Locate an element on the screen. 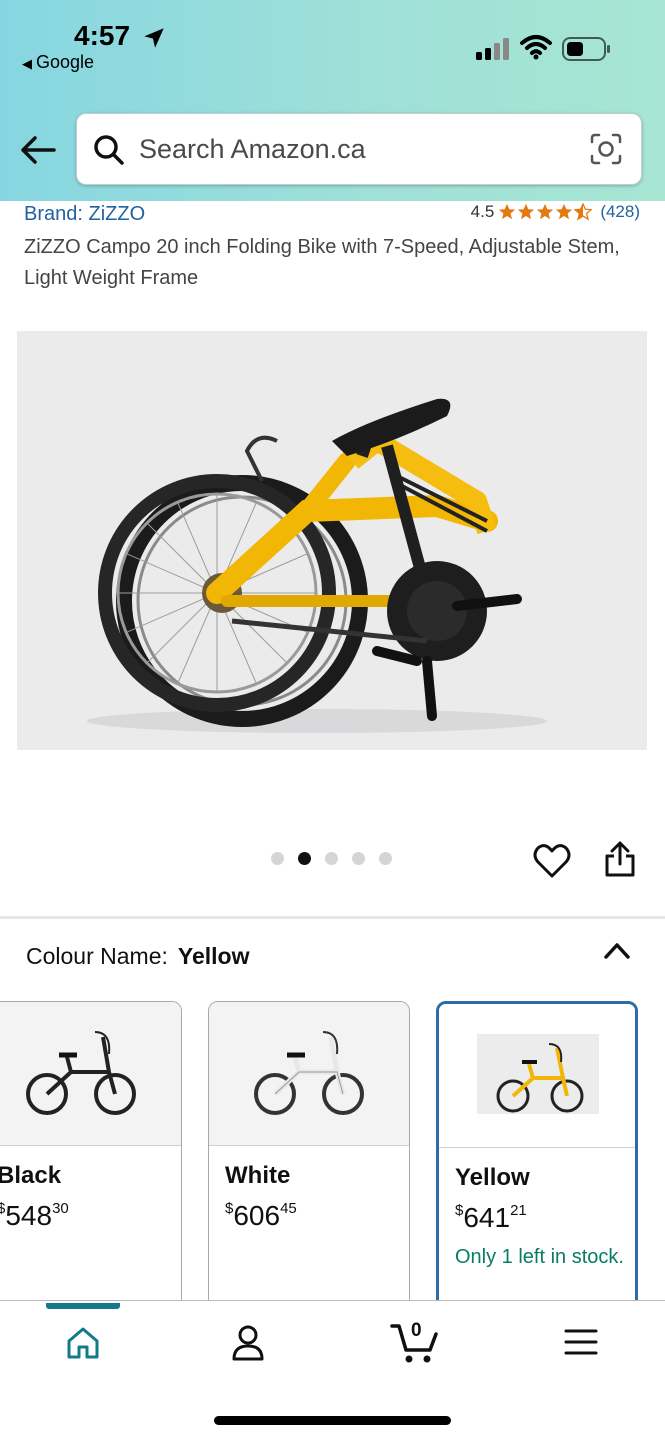 This screenshot has width=665, height=1440. cellular-signal-icon is located at coordinates (492, 49).